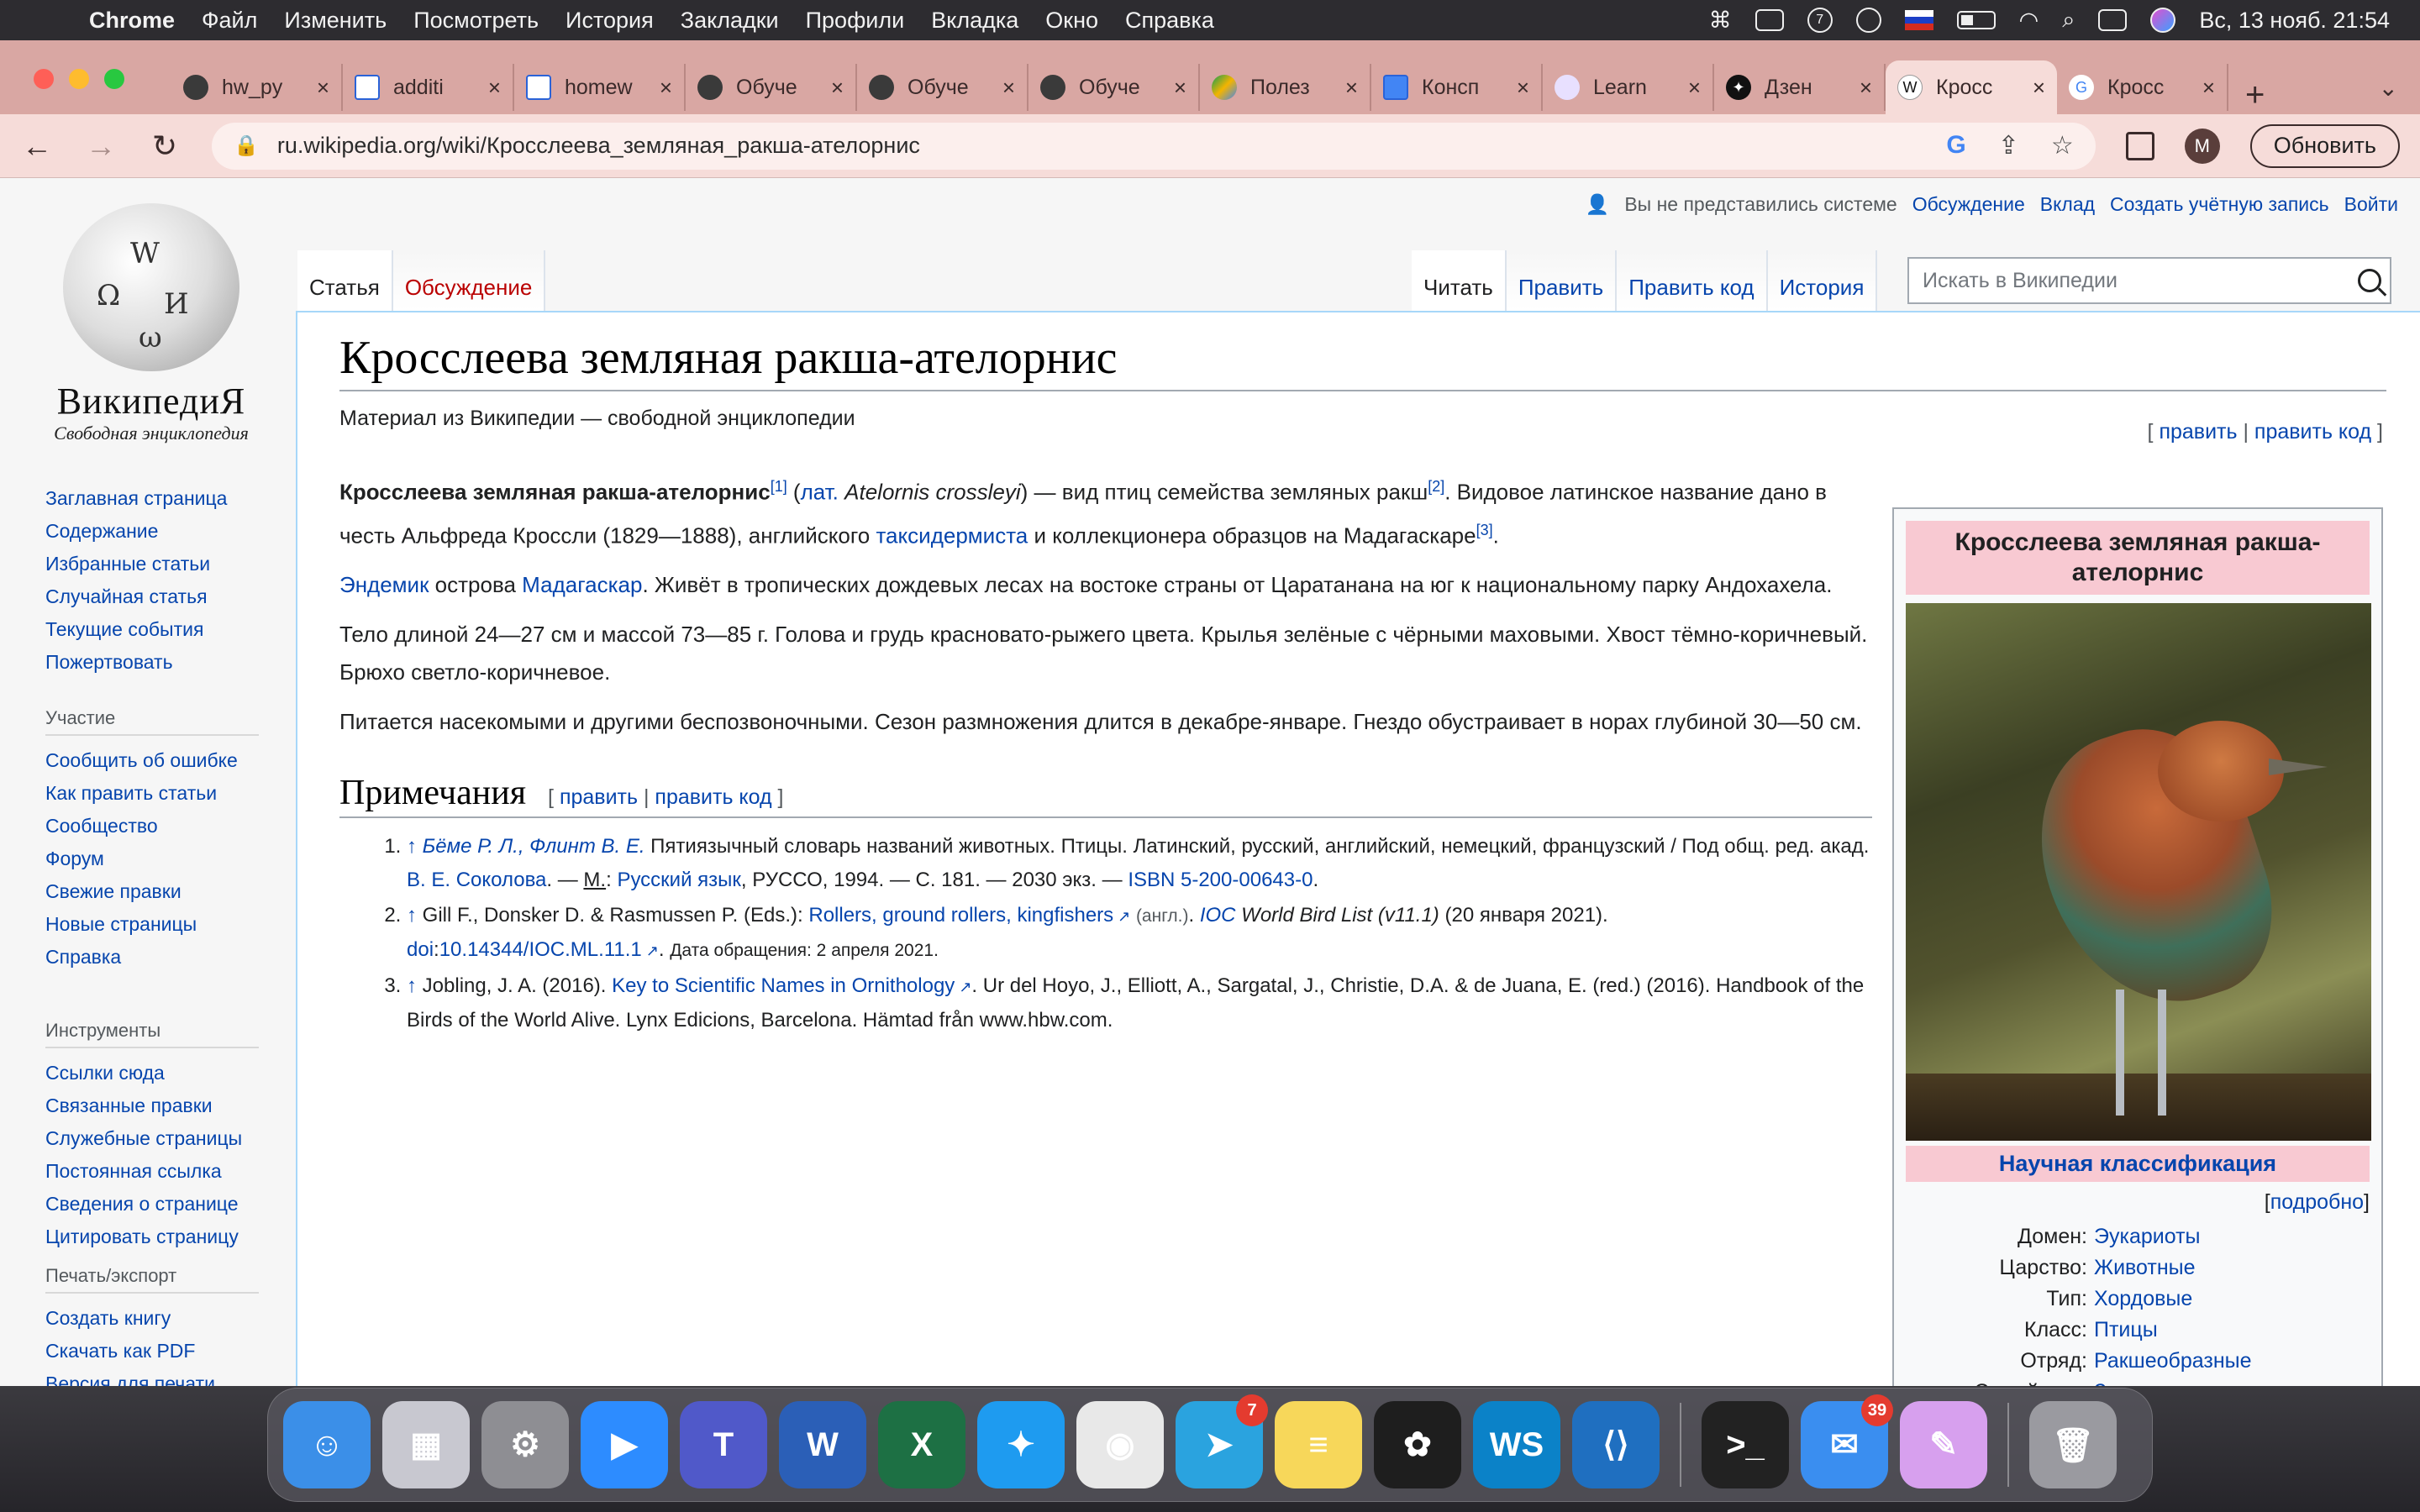 The width and height of the screenshot is (2420, 1512). Describe the element at coordinates (136, 531) in the screenshot. I see `nav-contents: Содержание` at that location.